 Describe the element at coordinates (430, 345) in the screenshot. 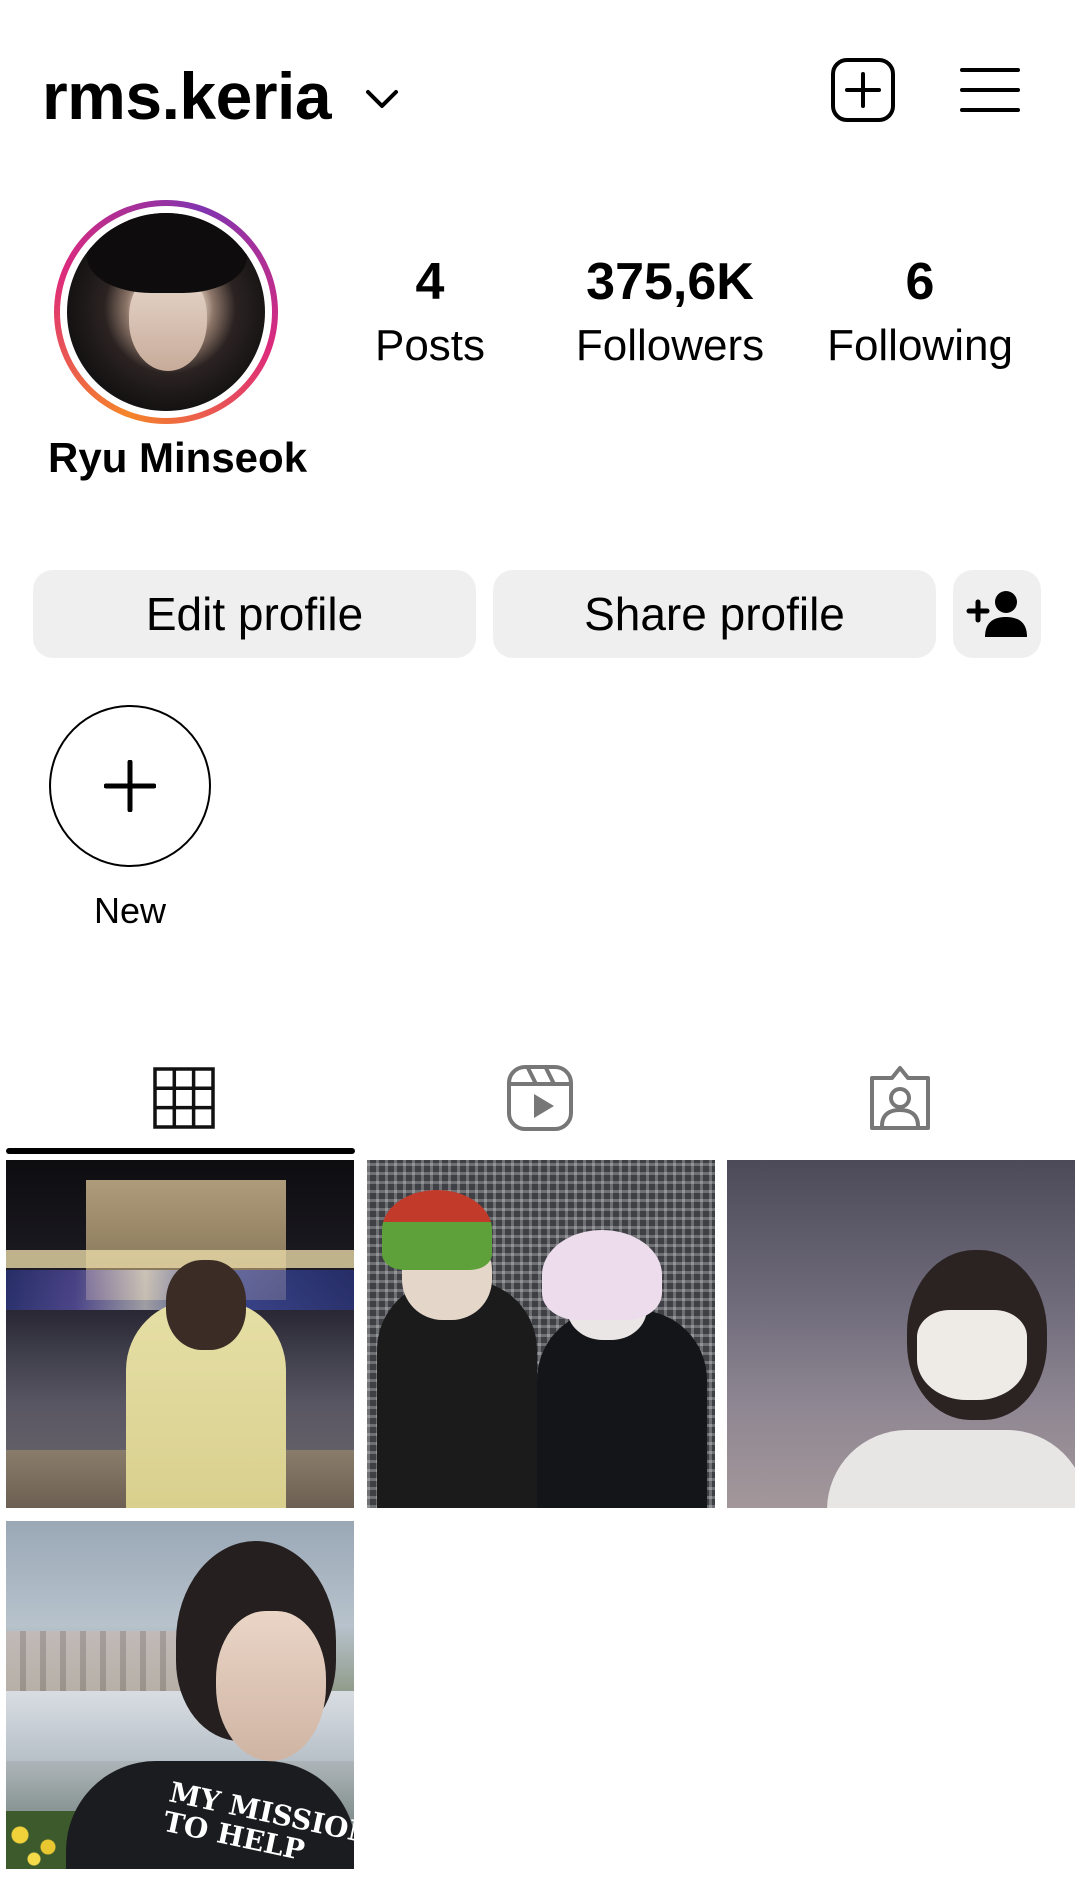

I see `stat-posts-label: Posts` at that location.